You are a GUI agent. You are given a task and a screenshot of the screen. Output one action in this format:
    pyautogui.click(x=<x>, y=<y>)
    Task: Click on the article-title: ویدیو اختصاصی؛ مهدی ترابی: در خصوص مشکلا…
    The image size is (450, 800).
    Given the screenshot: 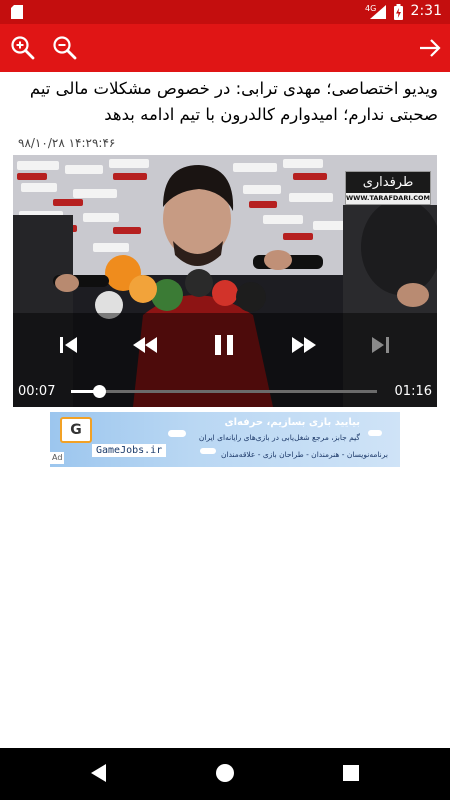 What is the action you would take?
    pyautogui.click(x=233, y=101)
    